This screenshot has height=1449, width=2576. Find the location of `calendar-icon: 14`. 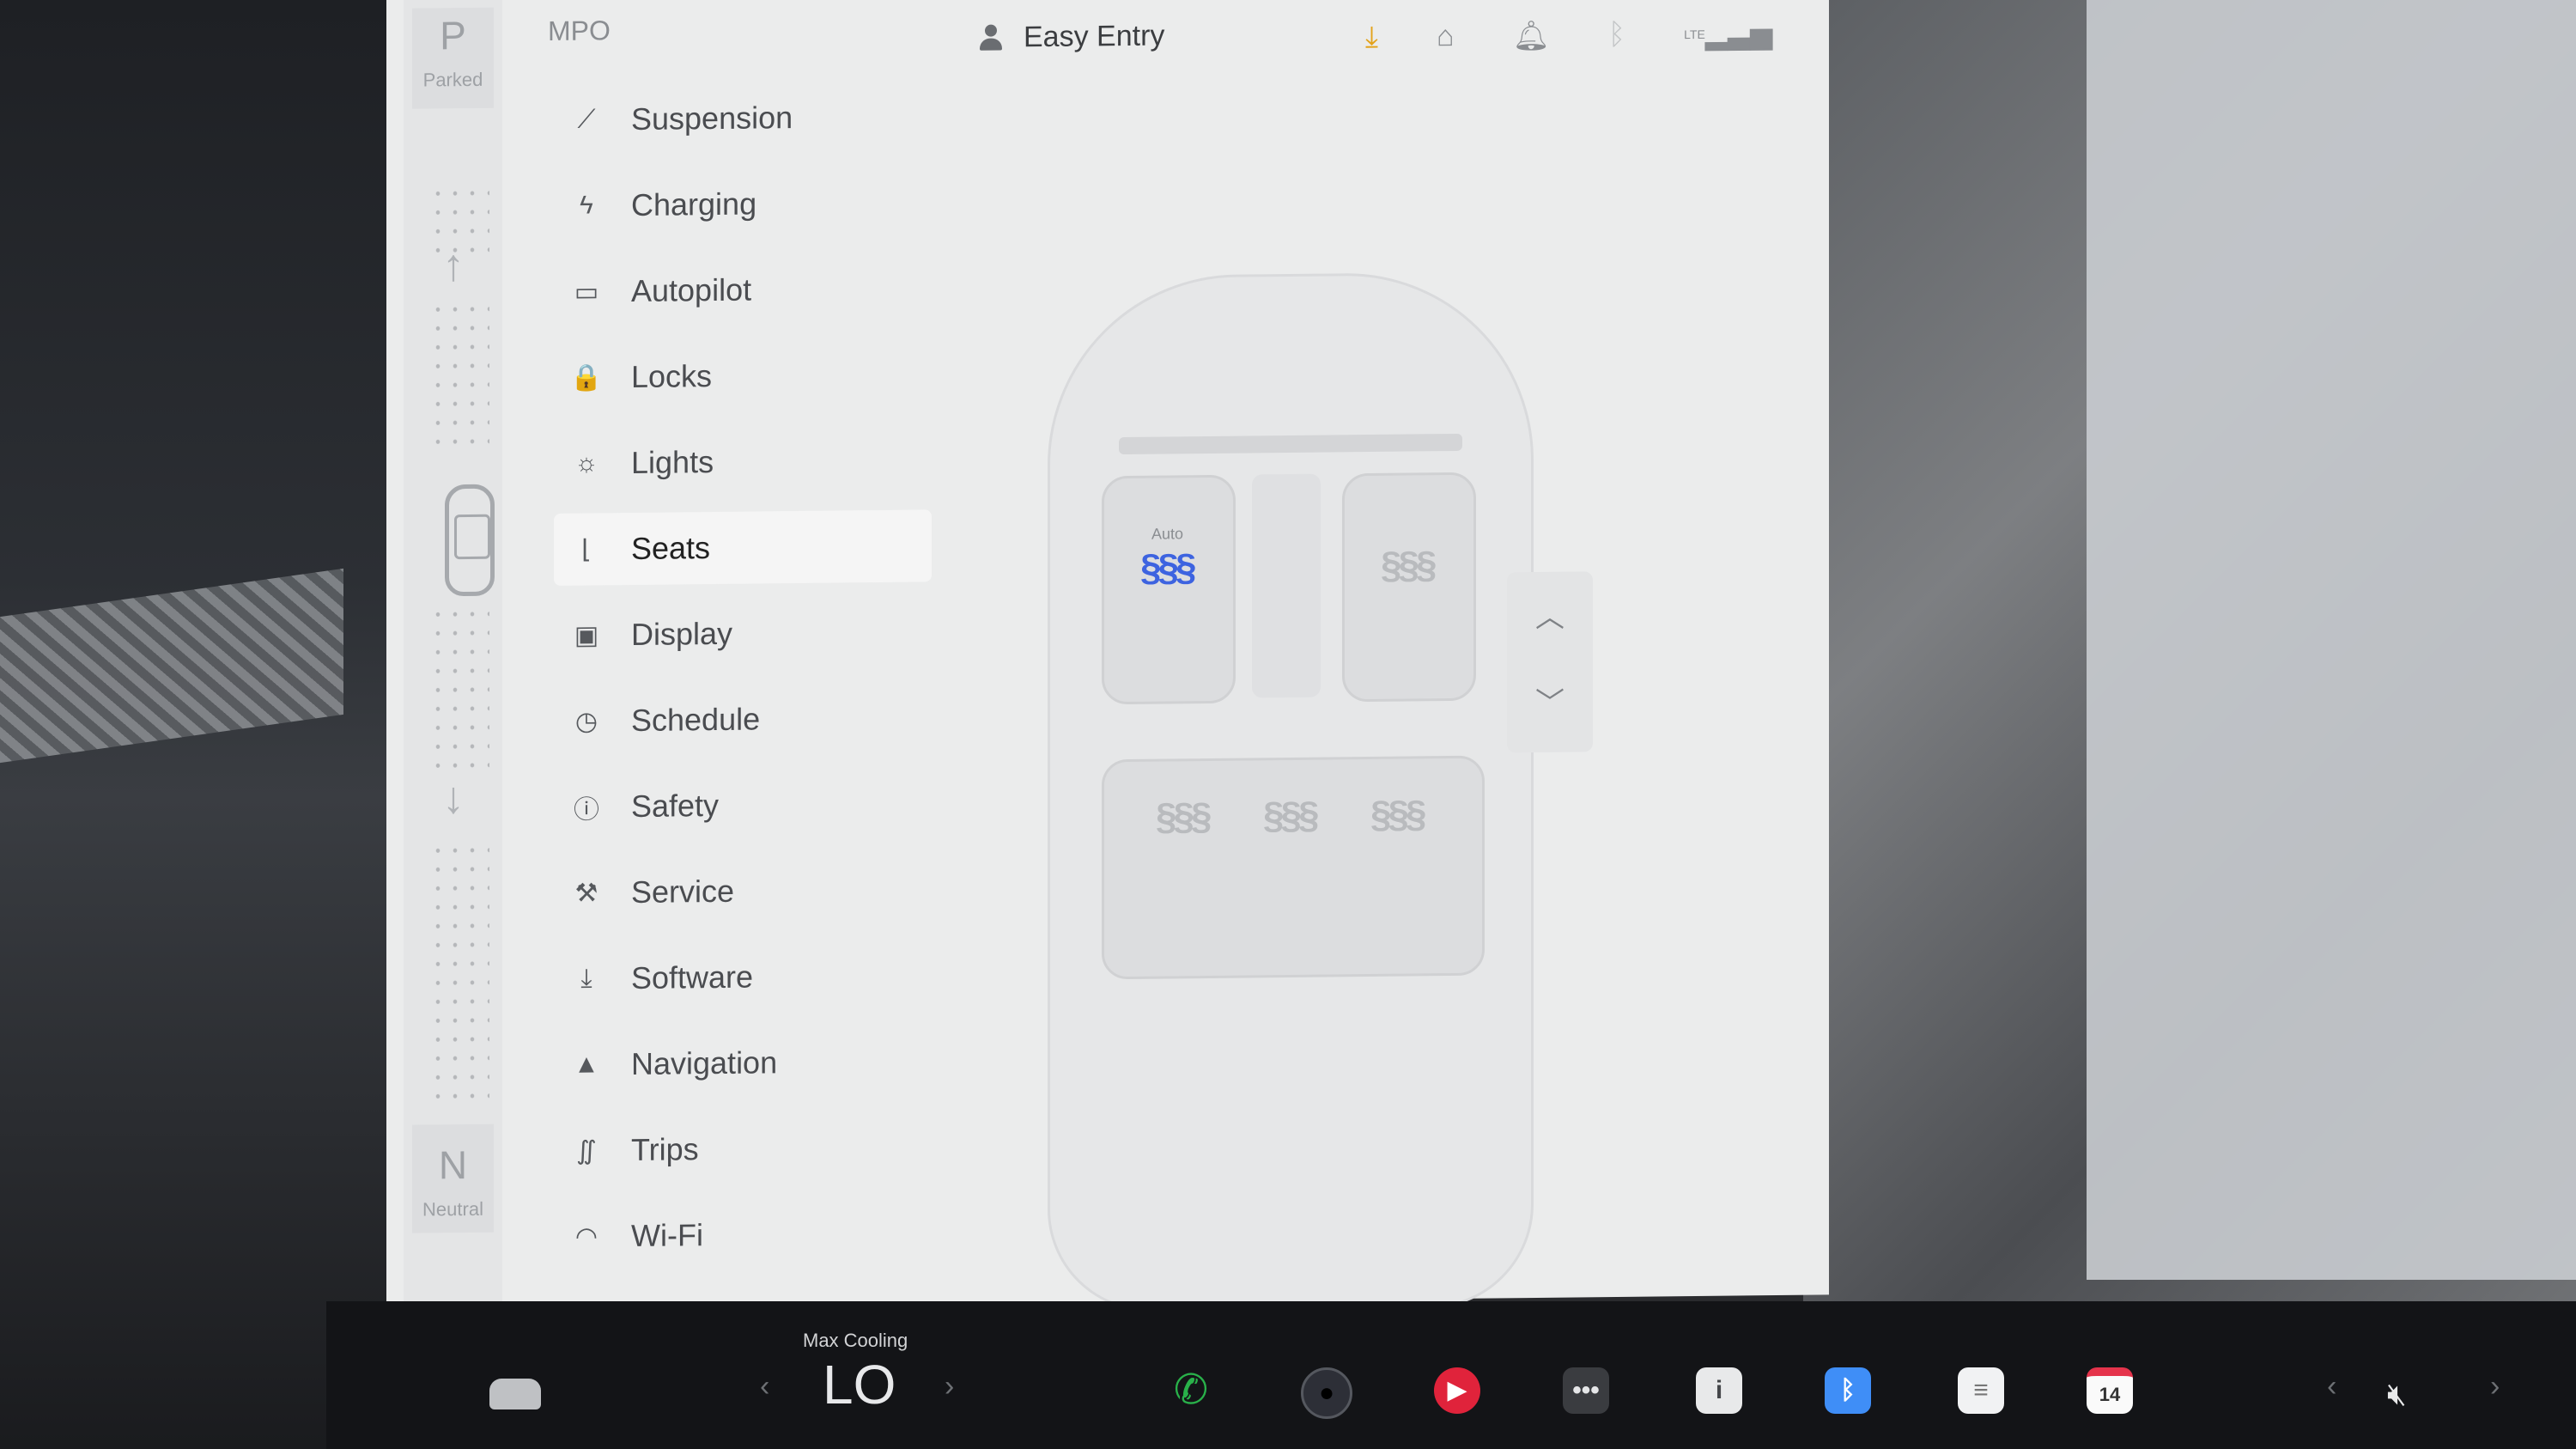

calendar-icon: 14 is located at coordinates (2110, 1390).